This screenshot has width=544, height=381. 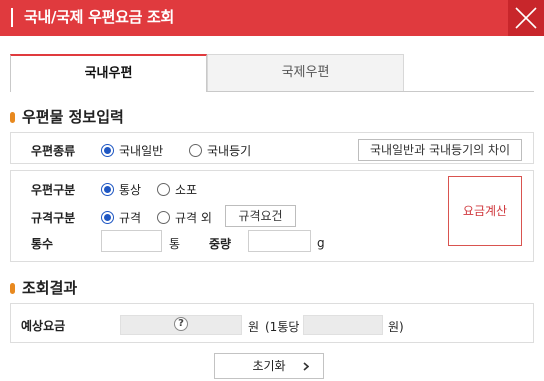 What do you see at coordinates (396, 327) in the screenshot?
I see `per-item-suffix: 원)` at bounding box center [396, 327].